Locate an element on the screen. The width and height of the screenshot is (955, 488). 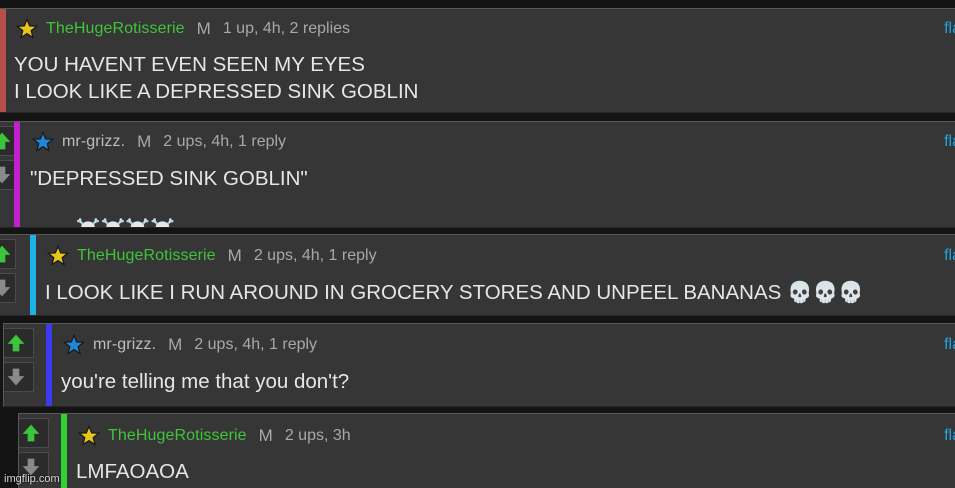
skull-crossbones-emoji-line: ☠️☠️☠️☠️ is located at coordinates (126, 223).